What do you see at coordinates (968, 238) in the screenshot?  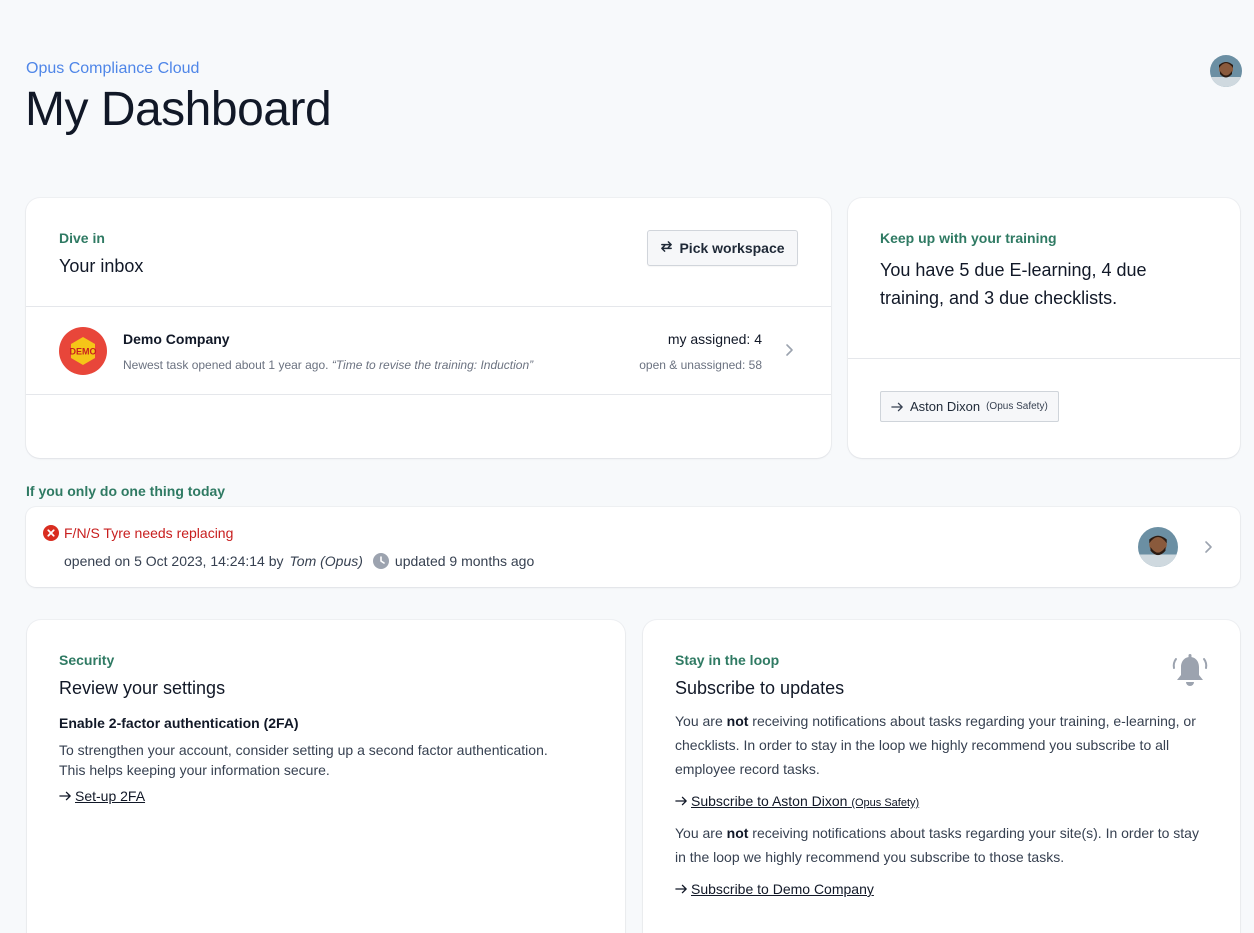 I see `training-eyebrow: Keep up with your training` at bounding box center [968, 238].